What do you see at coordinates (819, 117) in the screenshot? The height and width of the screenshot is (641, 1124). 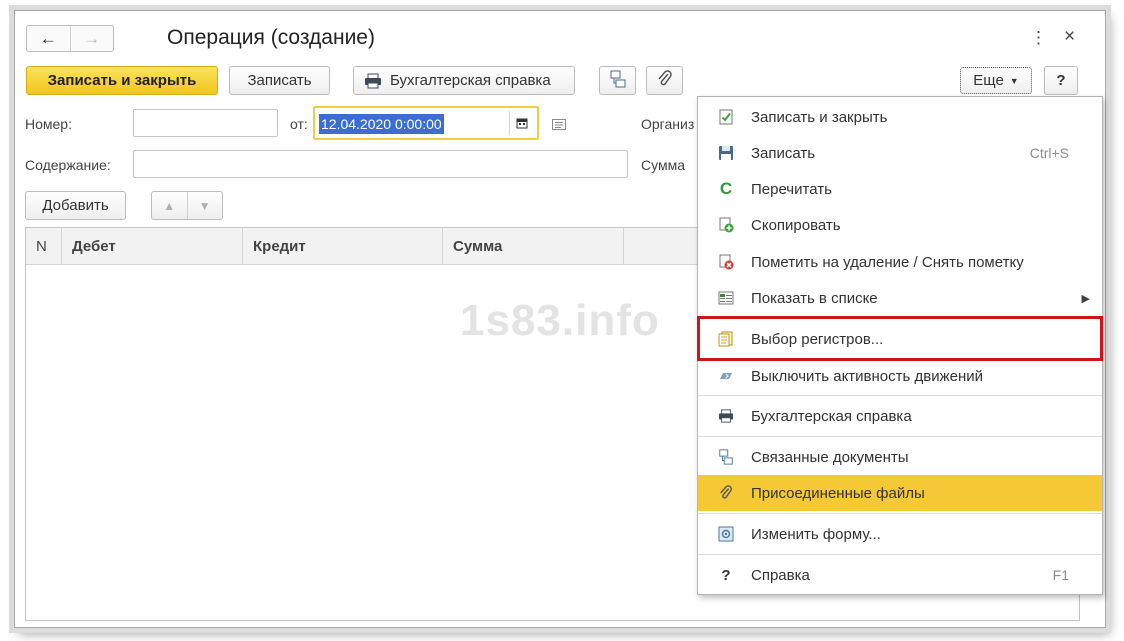 I see `menu-item-label: Записать и закрыть` at bounding box center [819, 117].